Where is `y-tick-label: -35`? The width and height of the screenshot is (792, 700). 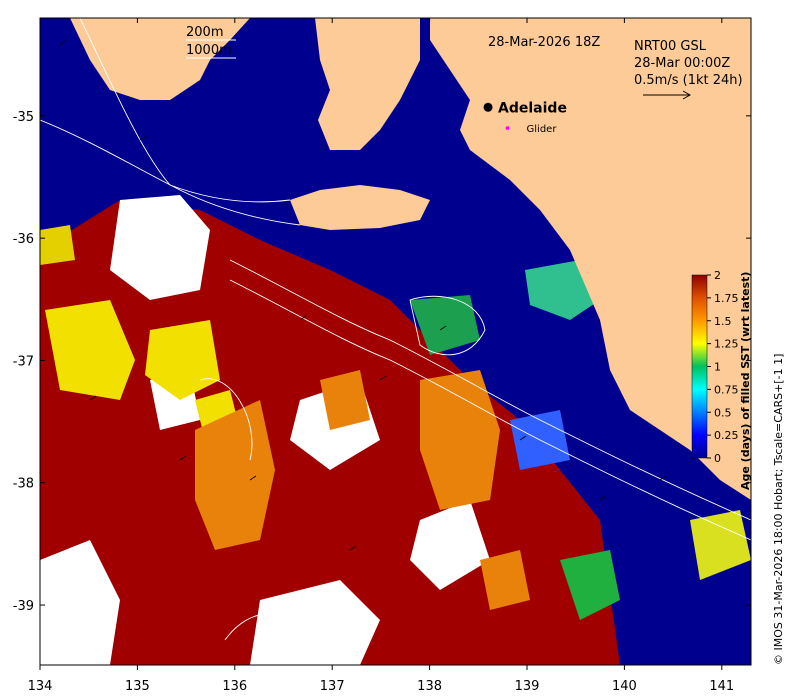 y-tick-label: -35 is located at coordinates (23, 117).